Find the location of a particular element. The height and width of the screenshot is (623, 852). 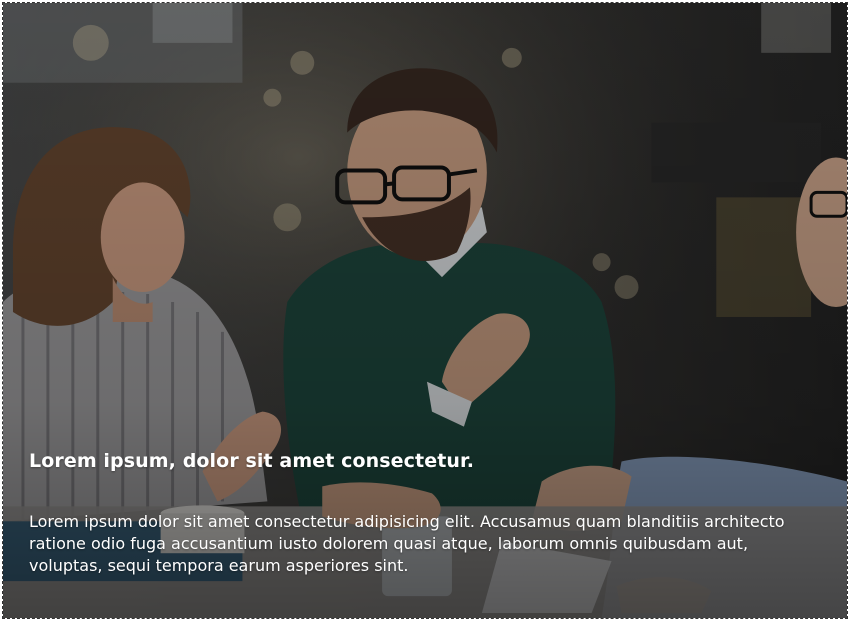

hero-title: Lorem ipsum, dolor sit amet consectetur. is located at coordinates (252, 461).